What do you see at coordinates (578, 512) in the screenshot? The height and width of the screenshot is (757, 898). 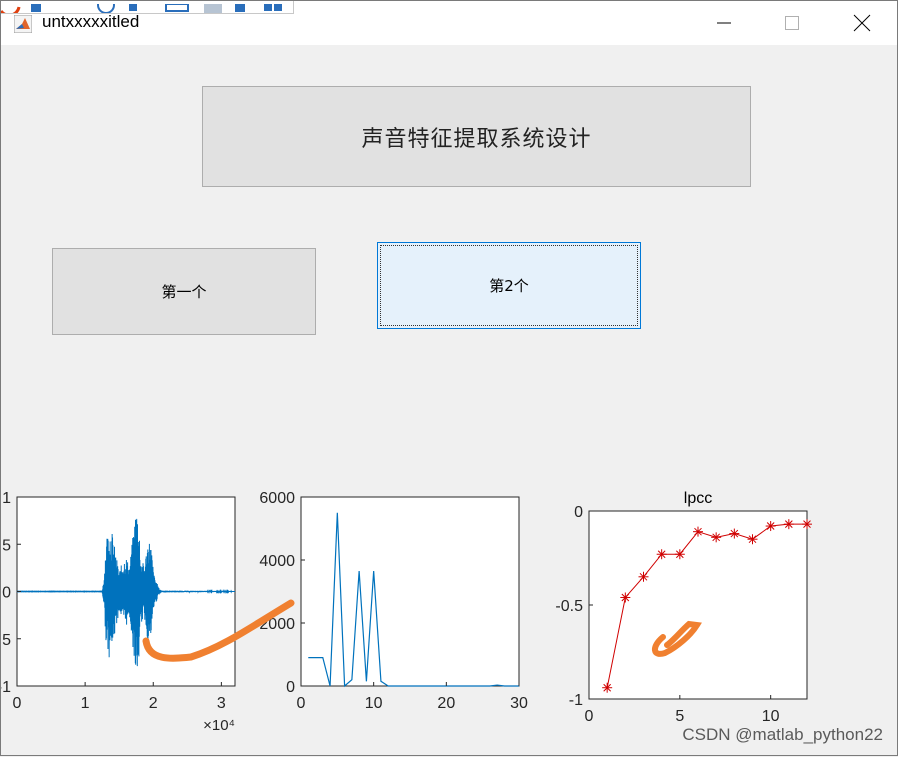 I see `lpcc-y-tick-label: 0` at bounding box center [578, 512].